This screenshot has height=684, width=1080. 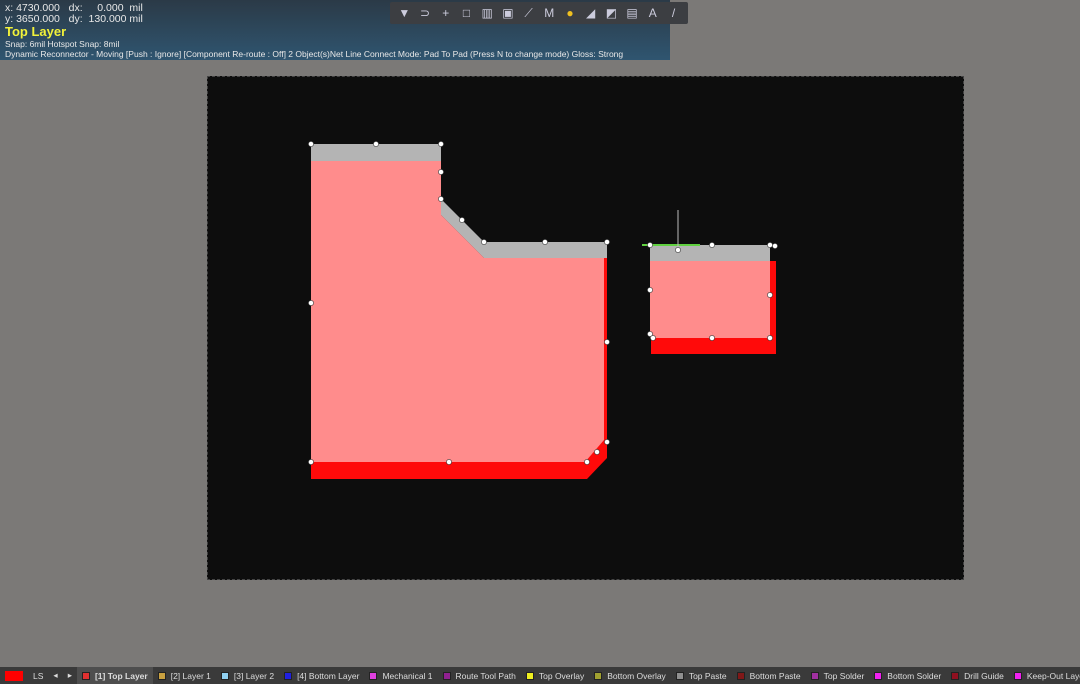 I want to click on layer-tab-label: [4] Bottom Layer, so click(x=328, y=675).